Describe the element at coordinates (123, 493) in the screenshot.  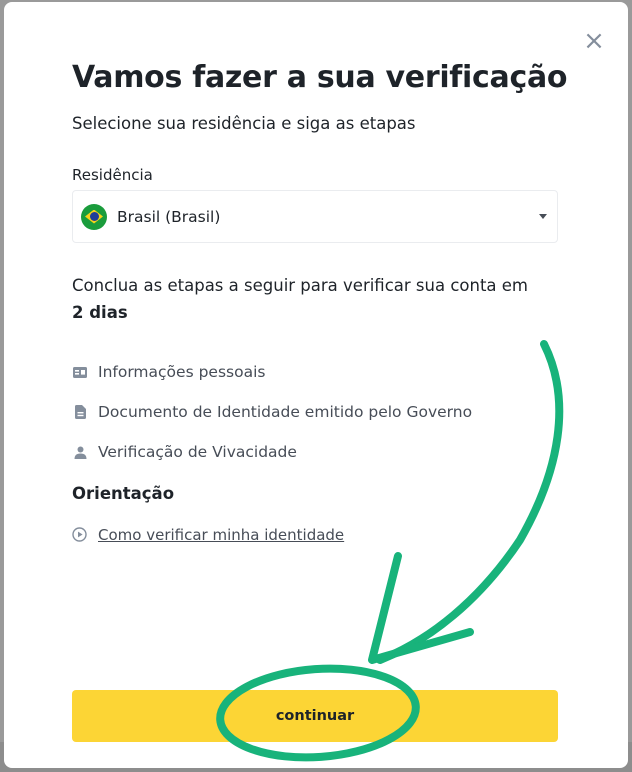
I see `guidance-heading: Orientação` at that location.